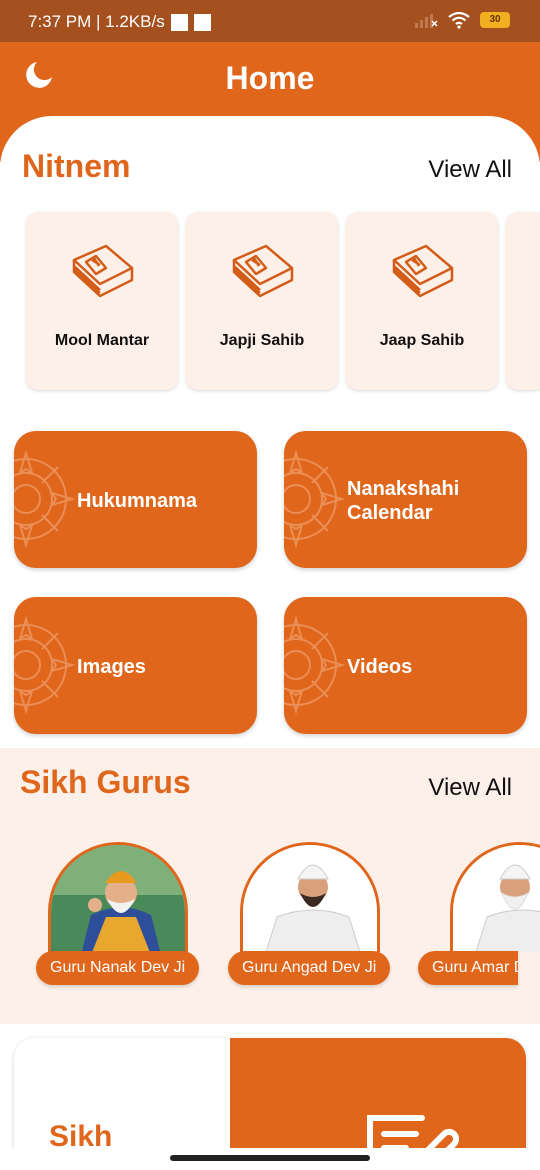 The image size is (540, 1170). What do you see at coordinates (380, 667) in the screenshot?
I see `tile-label: Videos` at bounding box center [380, 667].